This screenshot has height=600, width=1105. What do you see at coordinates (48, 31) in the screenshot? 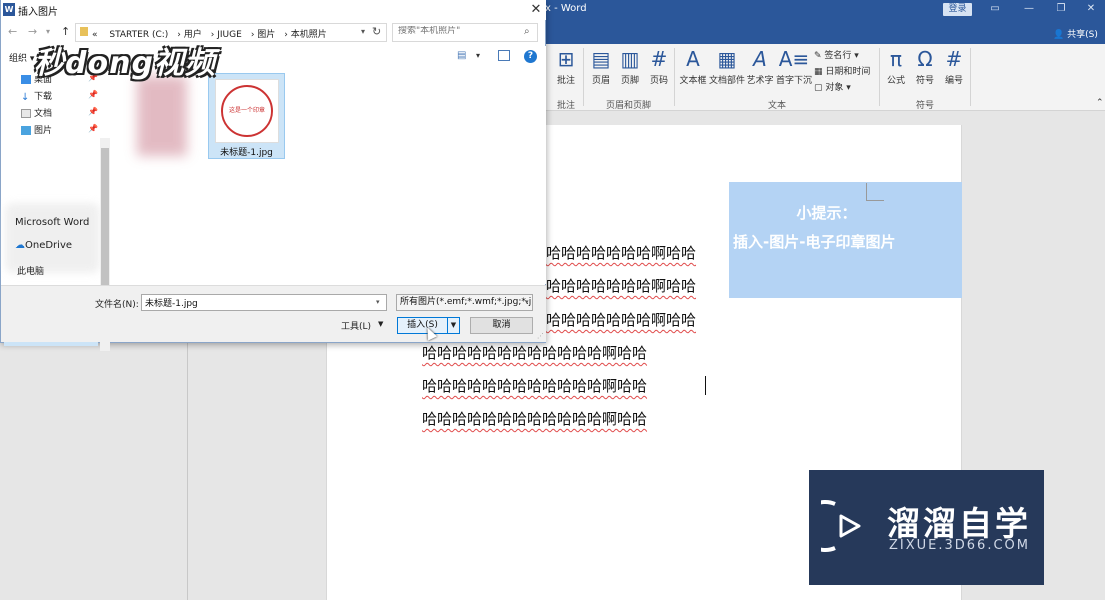
I see `recent-caret-icon: ▾` at bounding box center [48, 31].